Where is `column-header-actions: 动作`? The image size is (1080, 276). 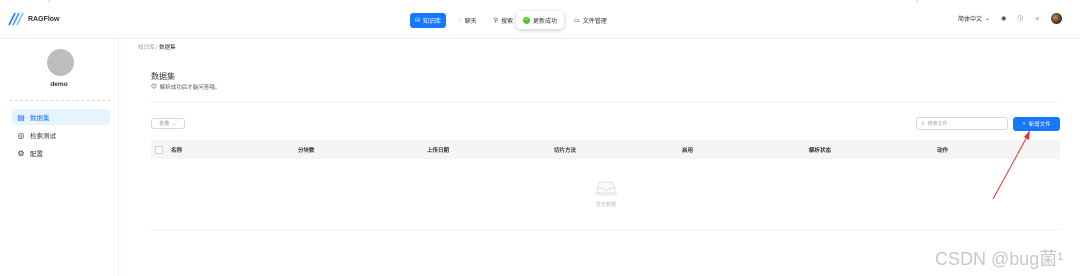 column-header-actions: 动作 is located at coordinates (942, 150).